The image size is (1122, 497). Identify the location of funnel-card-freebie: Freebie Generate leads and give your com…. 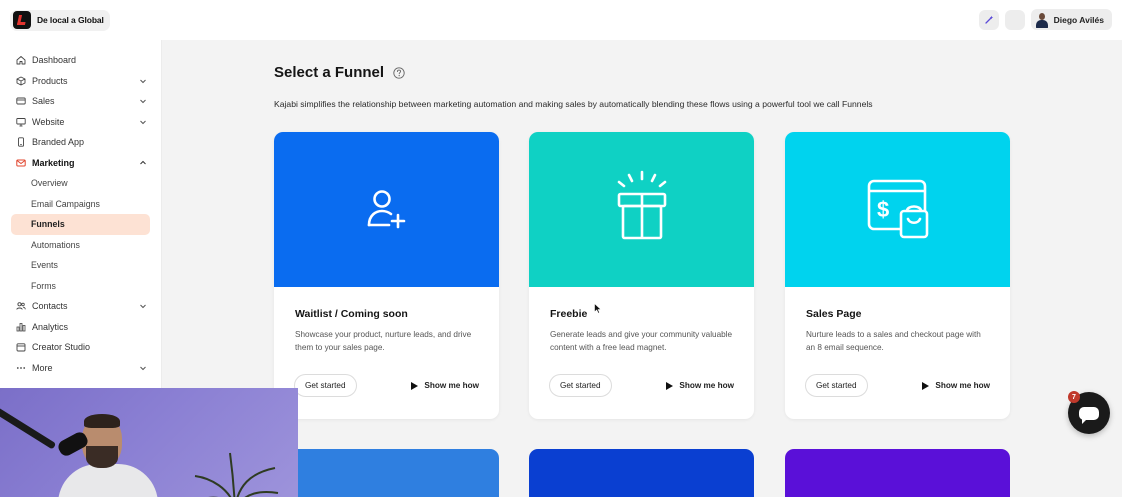
(641, 275).